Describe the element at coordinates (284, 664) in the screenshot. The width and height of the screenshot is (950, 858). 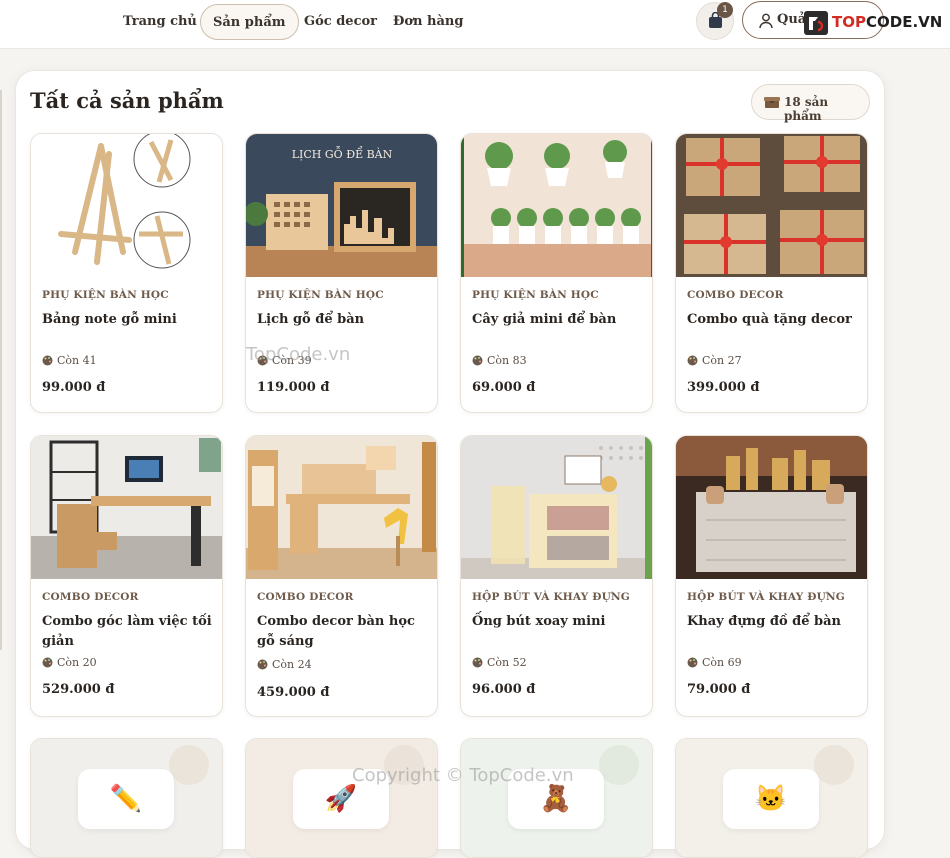
I see `product-stock: Còn 24` at that location.